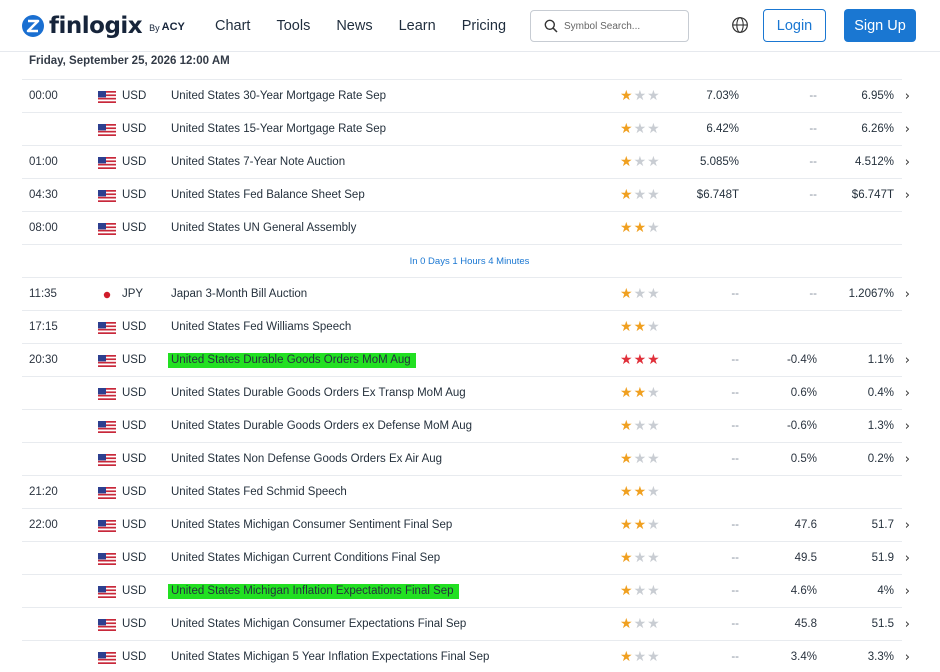 The width and height of the screenshot is (940, 672). What do you see at coordinates (278, 96) in the screenshot?
I see `event-name: United States 30-Year Mortgage Rate Sep` at bounding box center [278, 96].